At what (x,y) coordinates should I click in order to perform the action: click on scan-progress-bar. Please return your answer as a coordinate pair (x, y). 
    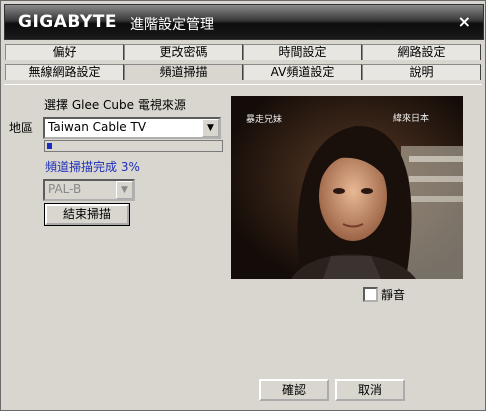
    Looking at the image, I should click on (133, 146).